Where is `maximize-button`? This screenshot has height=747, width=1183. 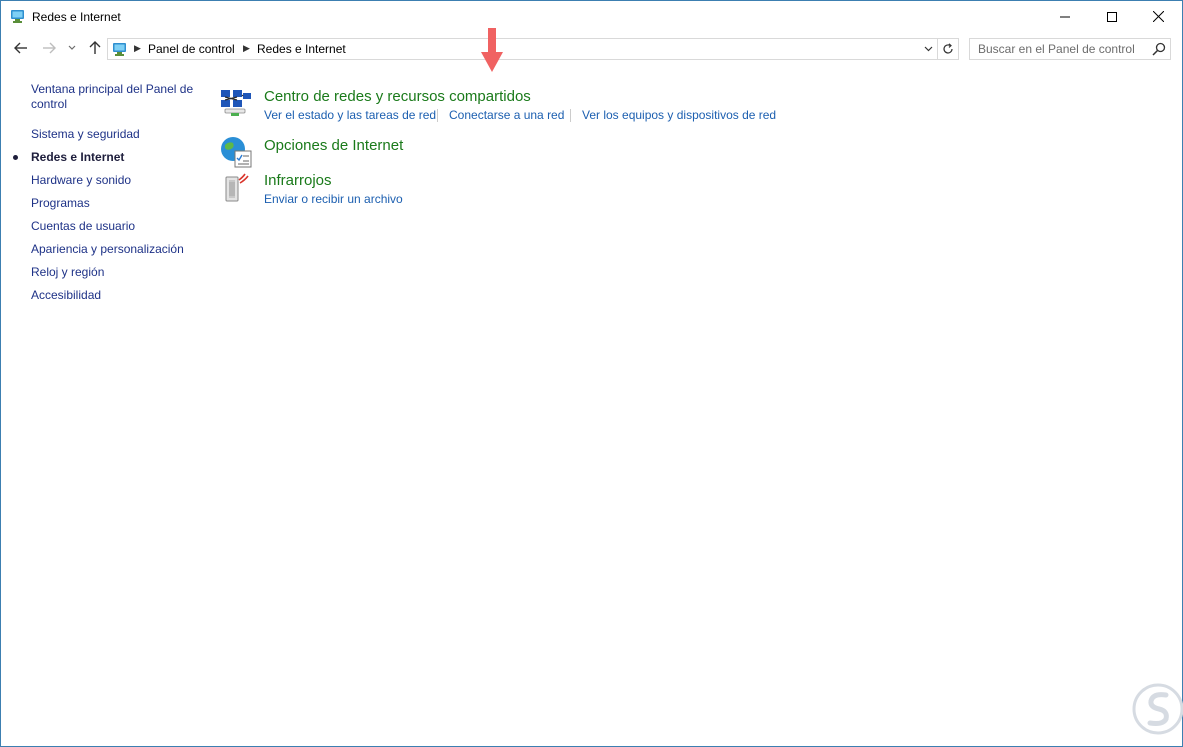
maximize-button is located at coordinates (1112, 16).